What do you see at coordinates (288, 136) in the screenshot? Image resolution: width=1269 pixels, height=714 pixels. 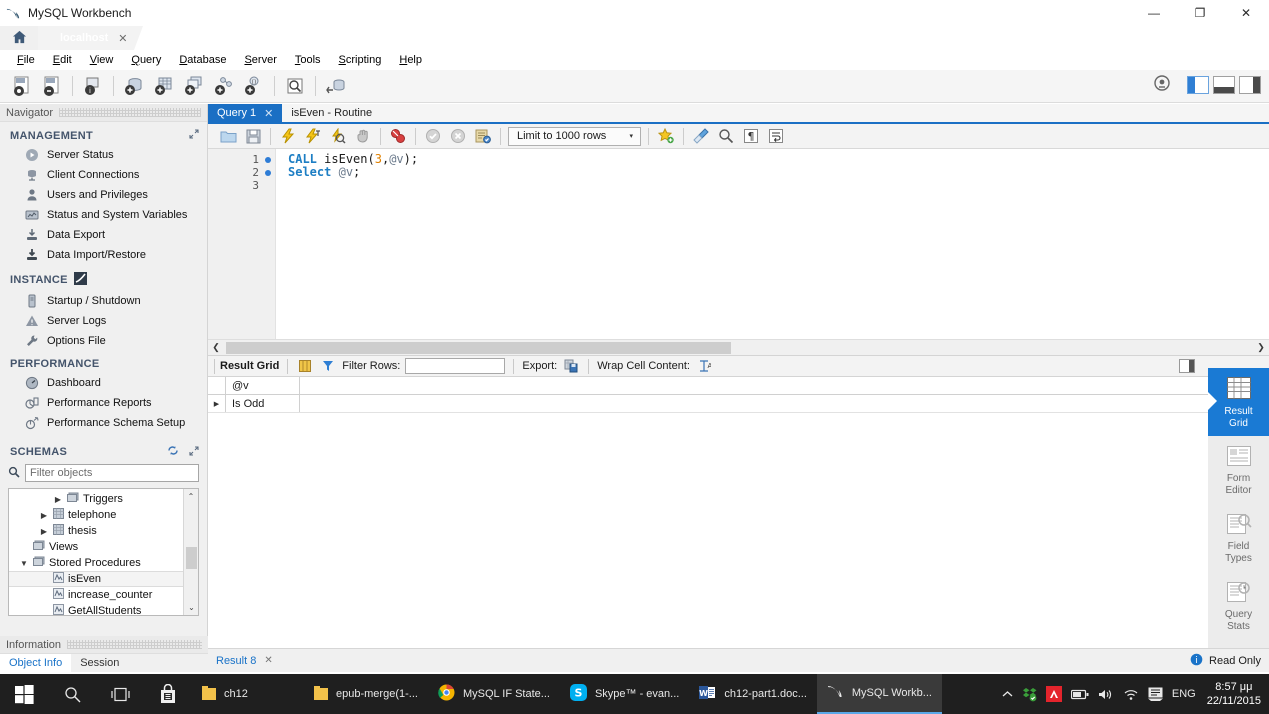 I see `execute-statement-icon` at bounding box center [288, 136].